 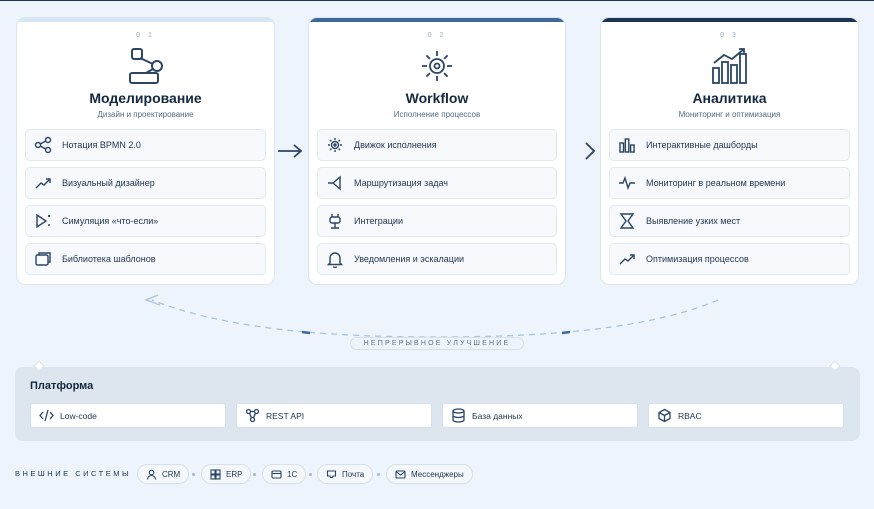 I want to click on platform-item-lowcode: Low-code, so click(x=128, y=415).